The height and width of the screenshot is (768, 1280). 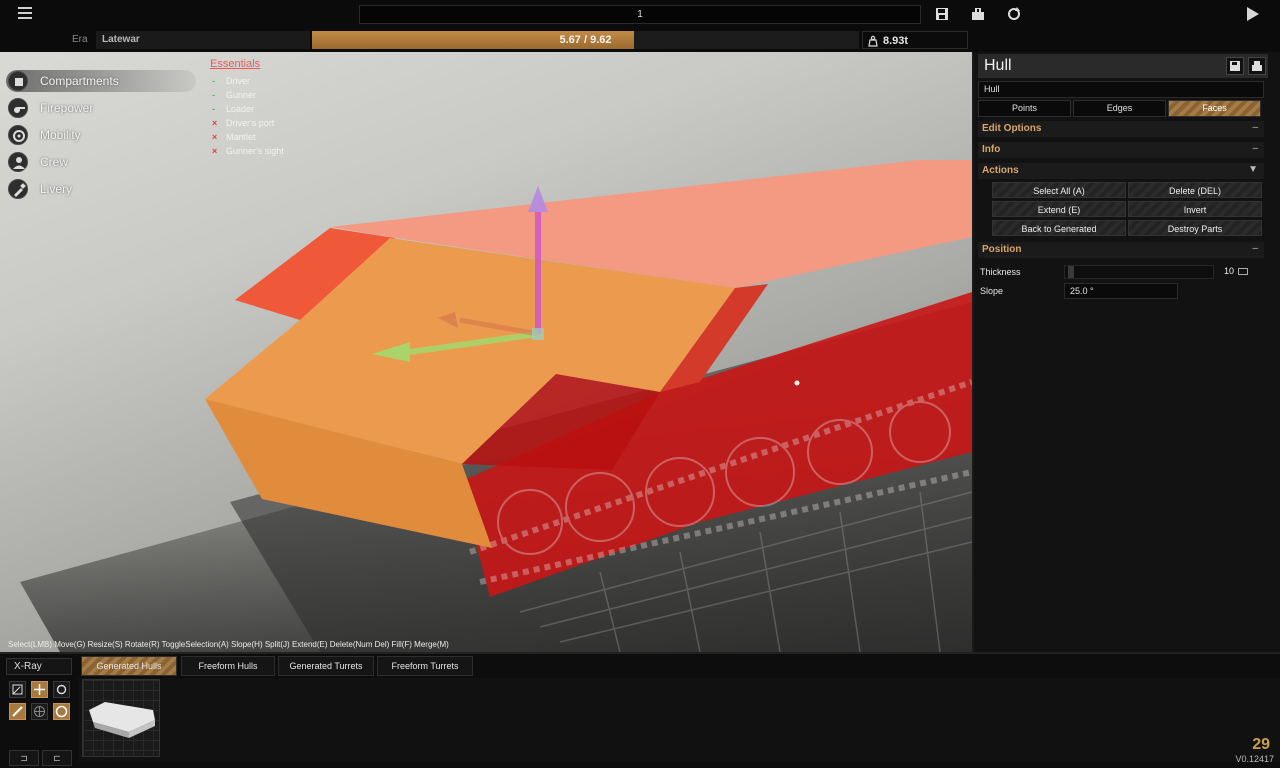 What do you see at coordinates (243, 123) in the screenshot?
I see `essential-item-drivers-port: × Driver's port` at bounding box center [243, 123].